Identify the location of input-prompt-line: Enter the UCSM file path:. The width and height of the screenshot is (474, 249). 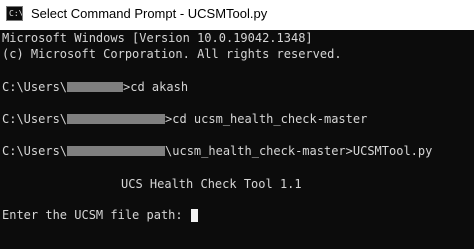
(100, 215).